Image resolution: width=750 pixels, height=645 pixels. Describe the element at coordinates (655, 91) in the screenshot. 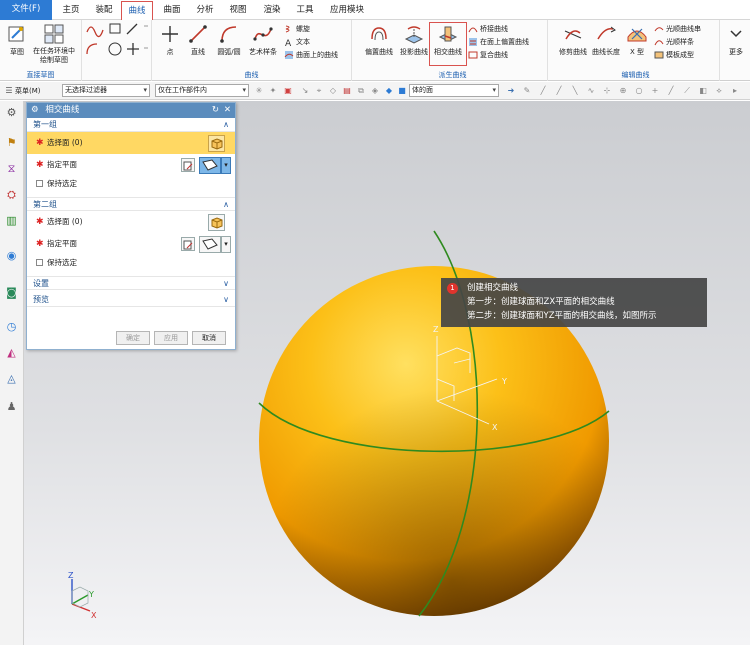

I see `existing-point-icon: +` at that location.